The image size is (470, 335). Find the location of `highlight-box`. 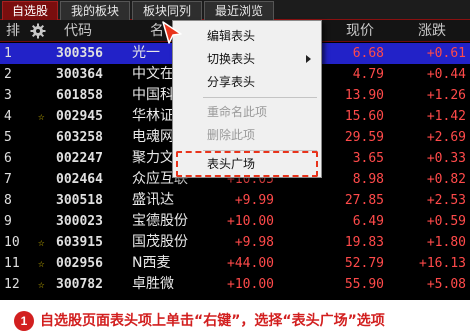

highlight-box is located at coordinates (247, 164).